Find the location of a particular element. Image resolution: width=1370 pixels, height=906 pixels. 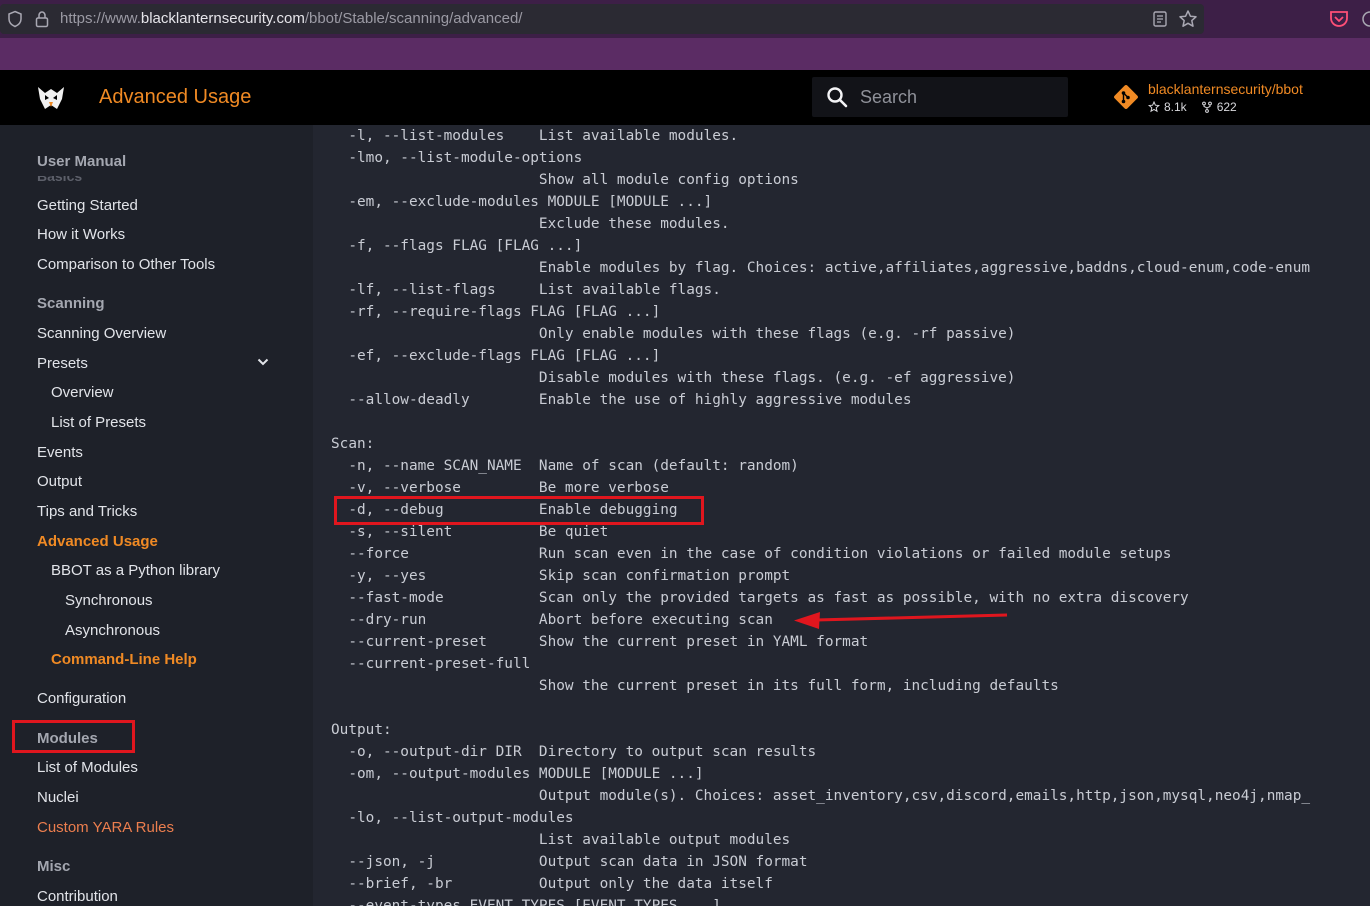

reader-view-icon is located at coordinates (1160, 19).